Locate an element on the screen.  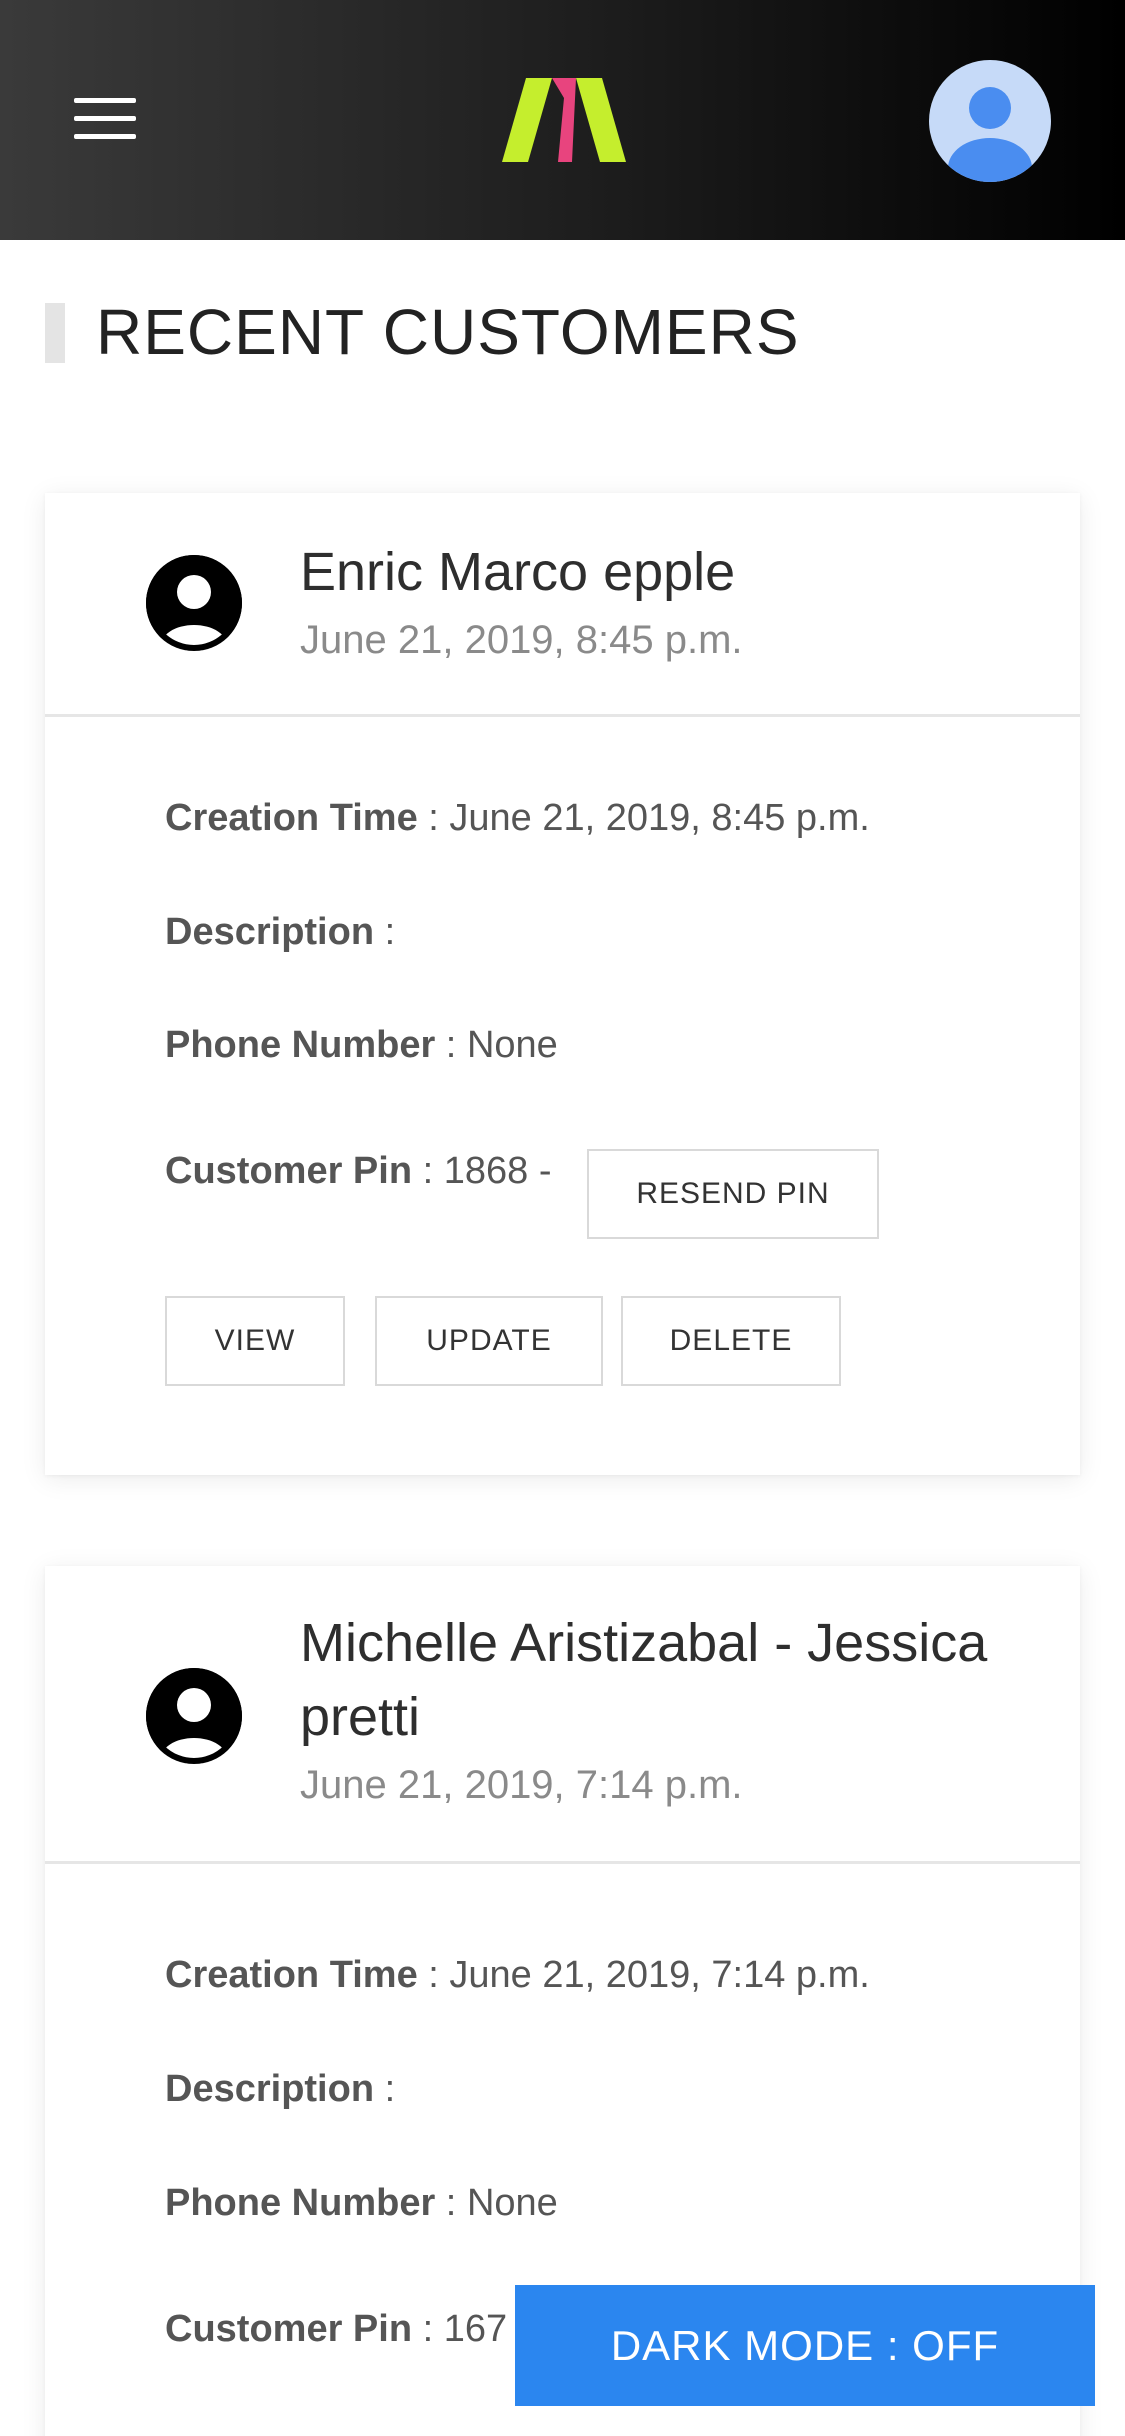
dark-mode-toggle-button: DARK MODE : OFF is located at coordinates (805, 2345).